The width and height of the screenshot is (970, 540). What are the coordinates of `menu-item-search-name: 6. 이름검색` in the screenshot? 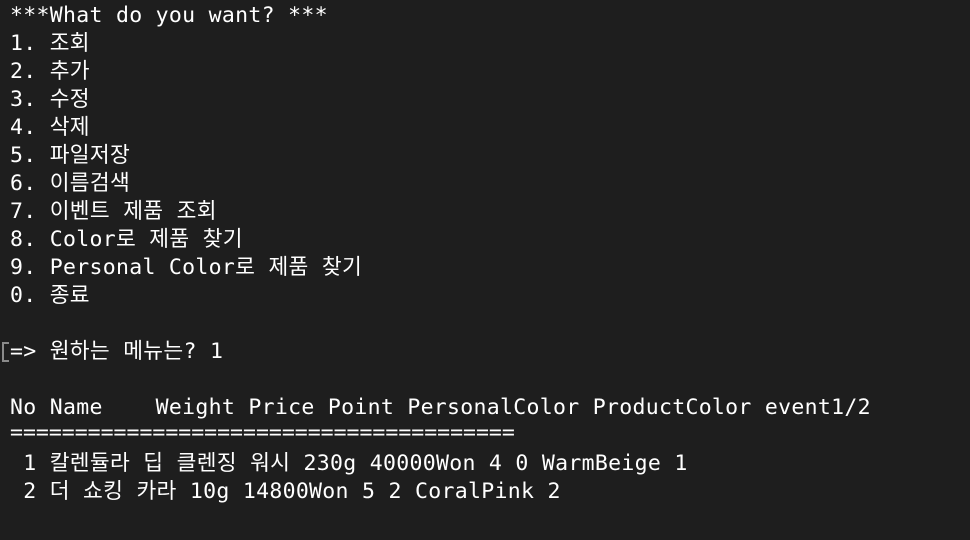 It's located at (70, 183).